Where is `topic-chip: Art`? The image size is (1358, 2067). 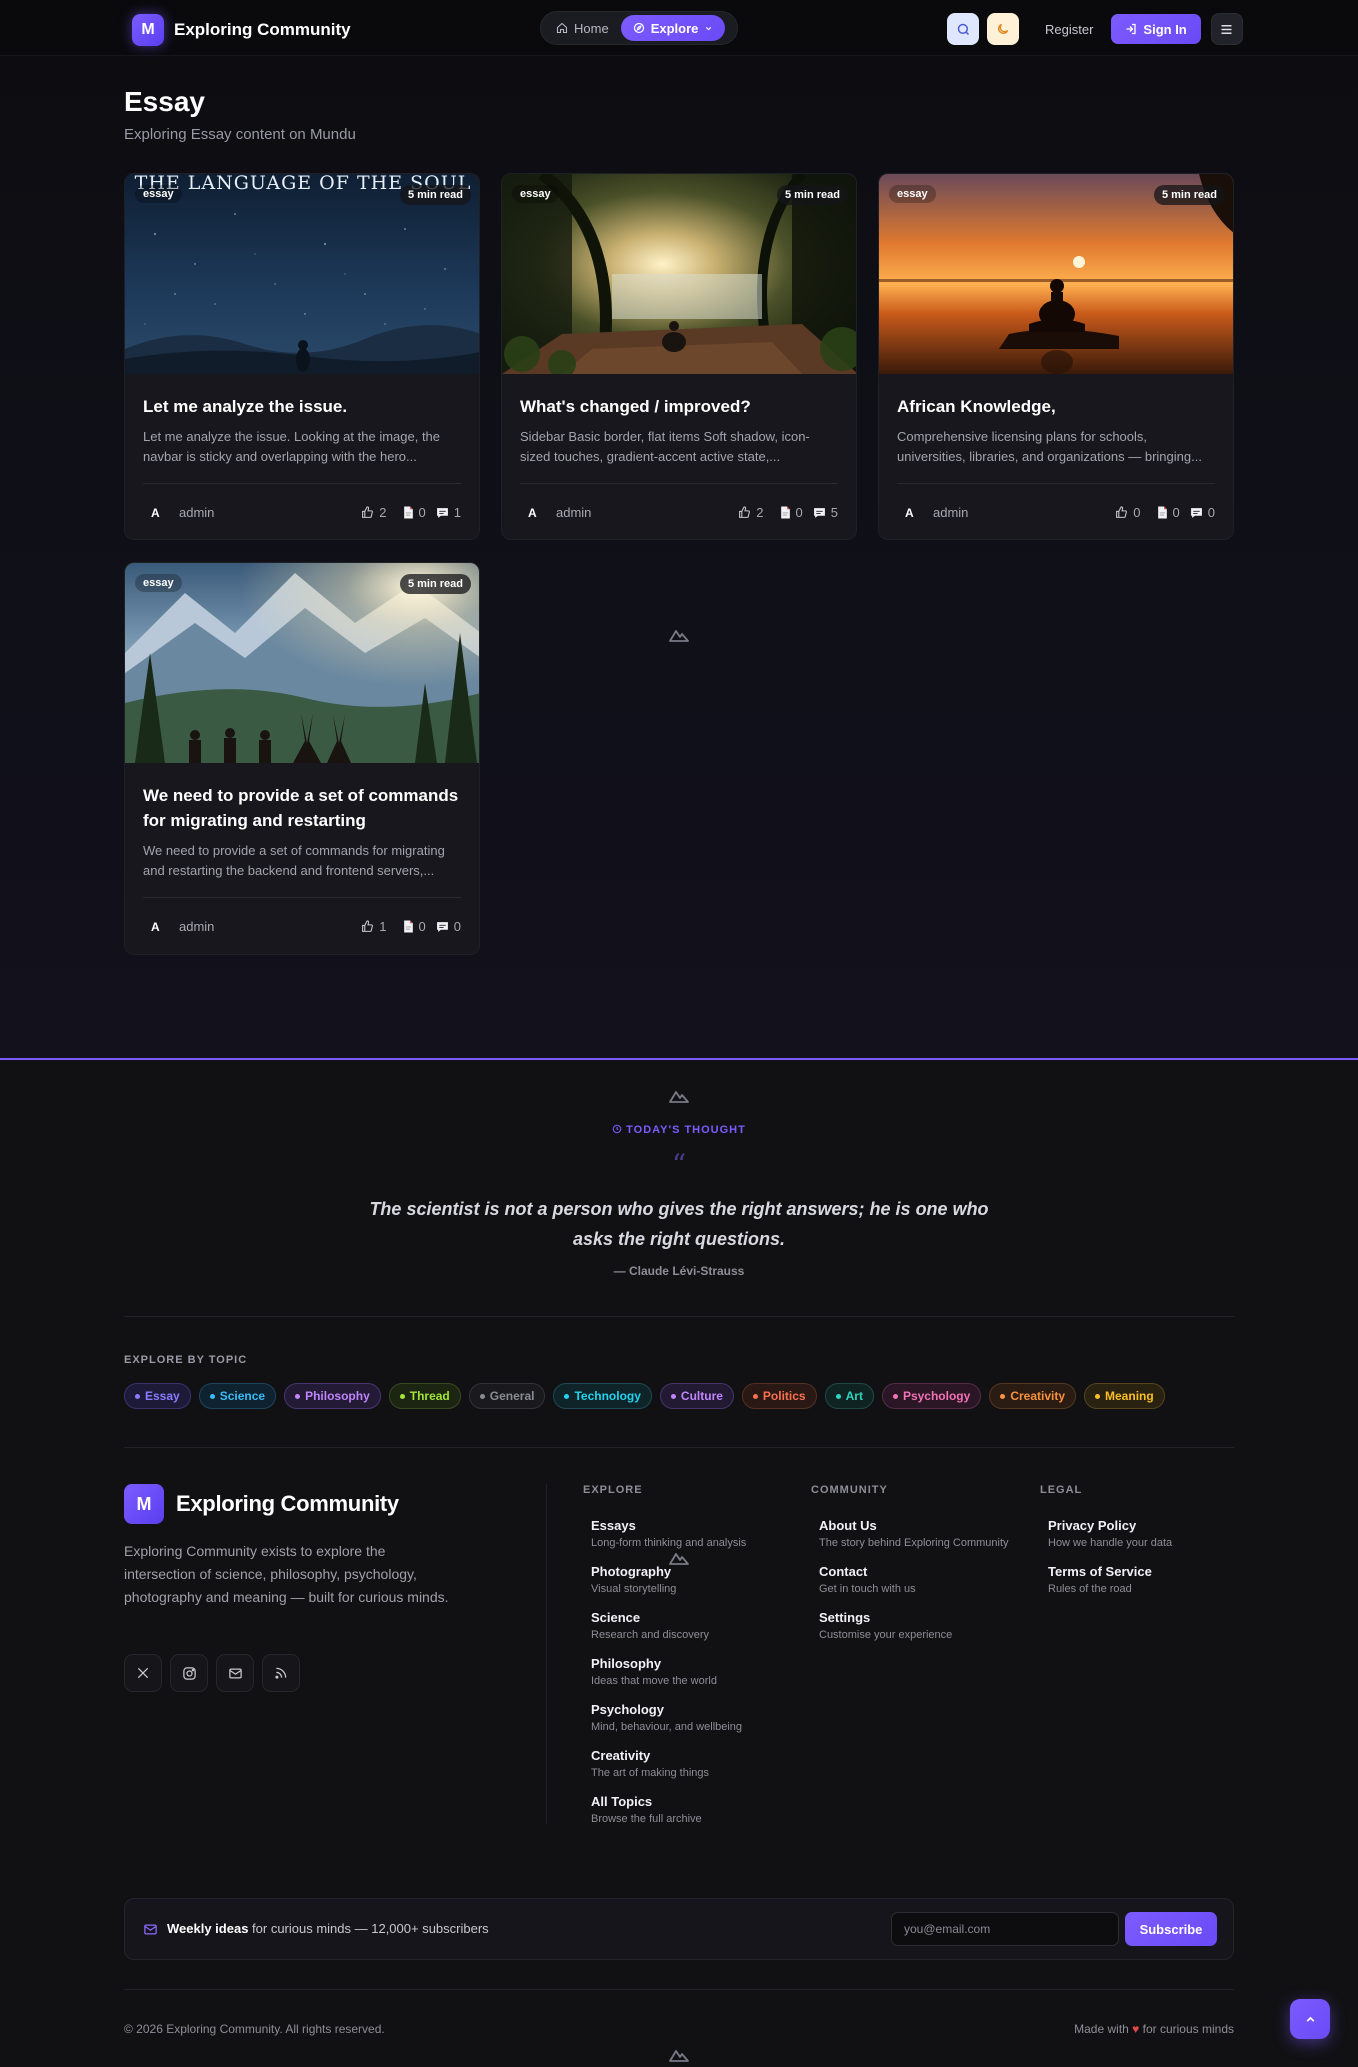 topic-chip: Art is located at coordinates (849, 1396).